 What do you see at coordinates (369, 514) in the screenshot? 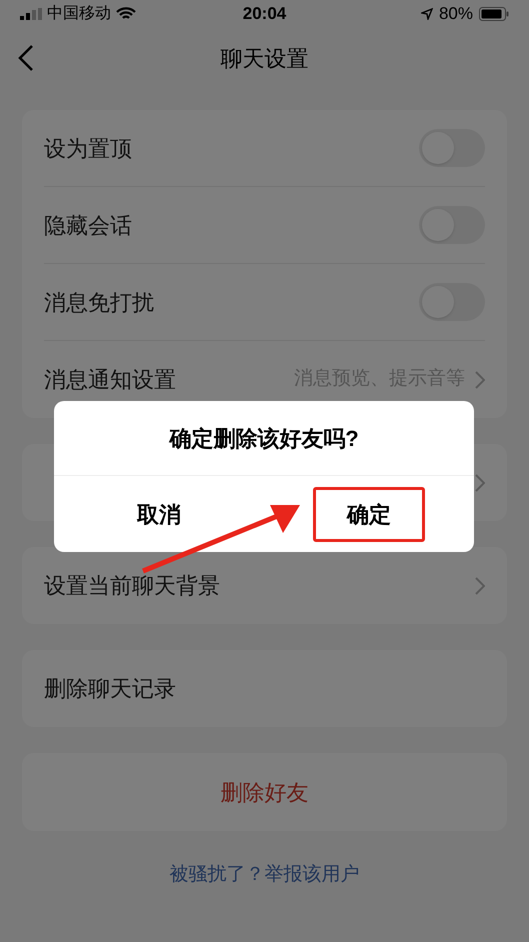
I see `dialog-button: 确定` at bounding box center [369, 514].